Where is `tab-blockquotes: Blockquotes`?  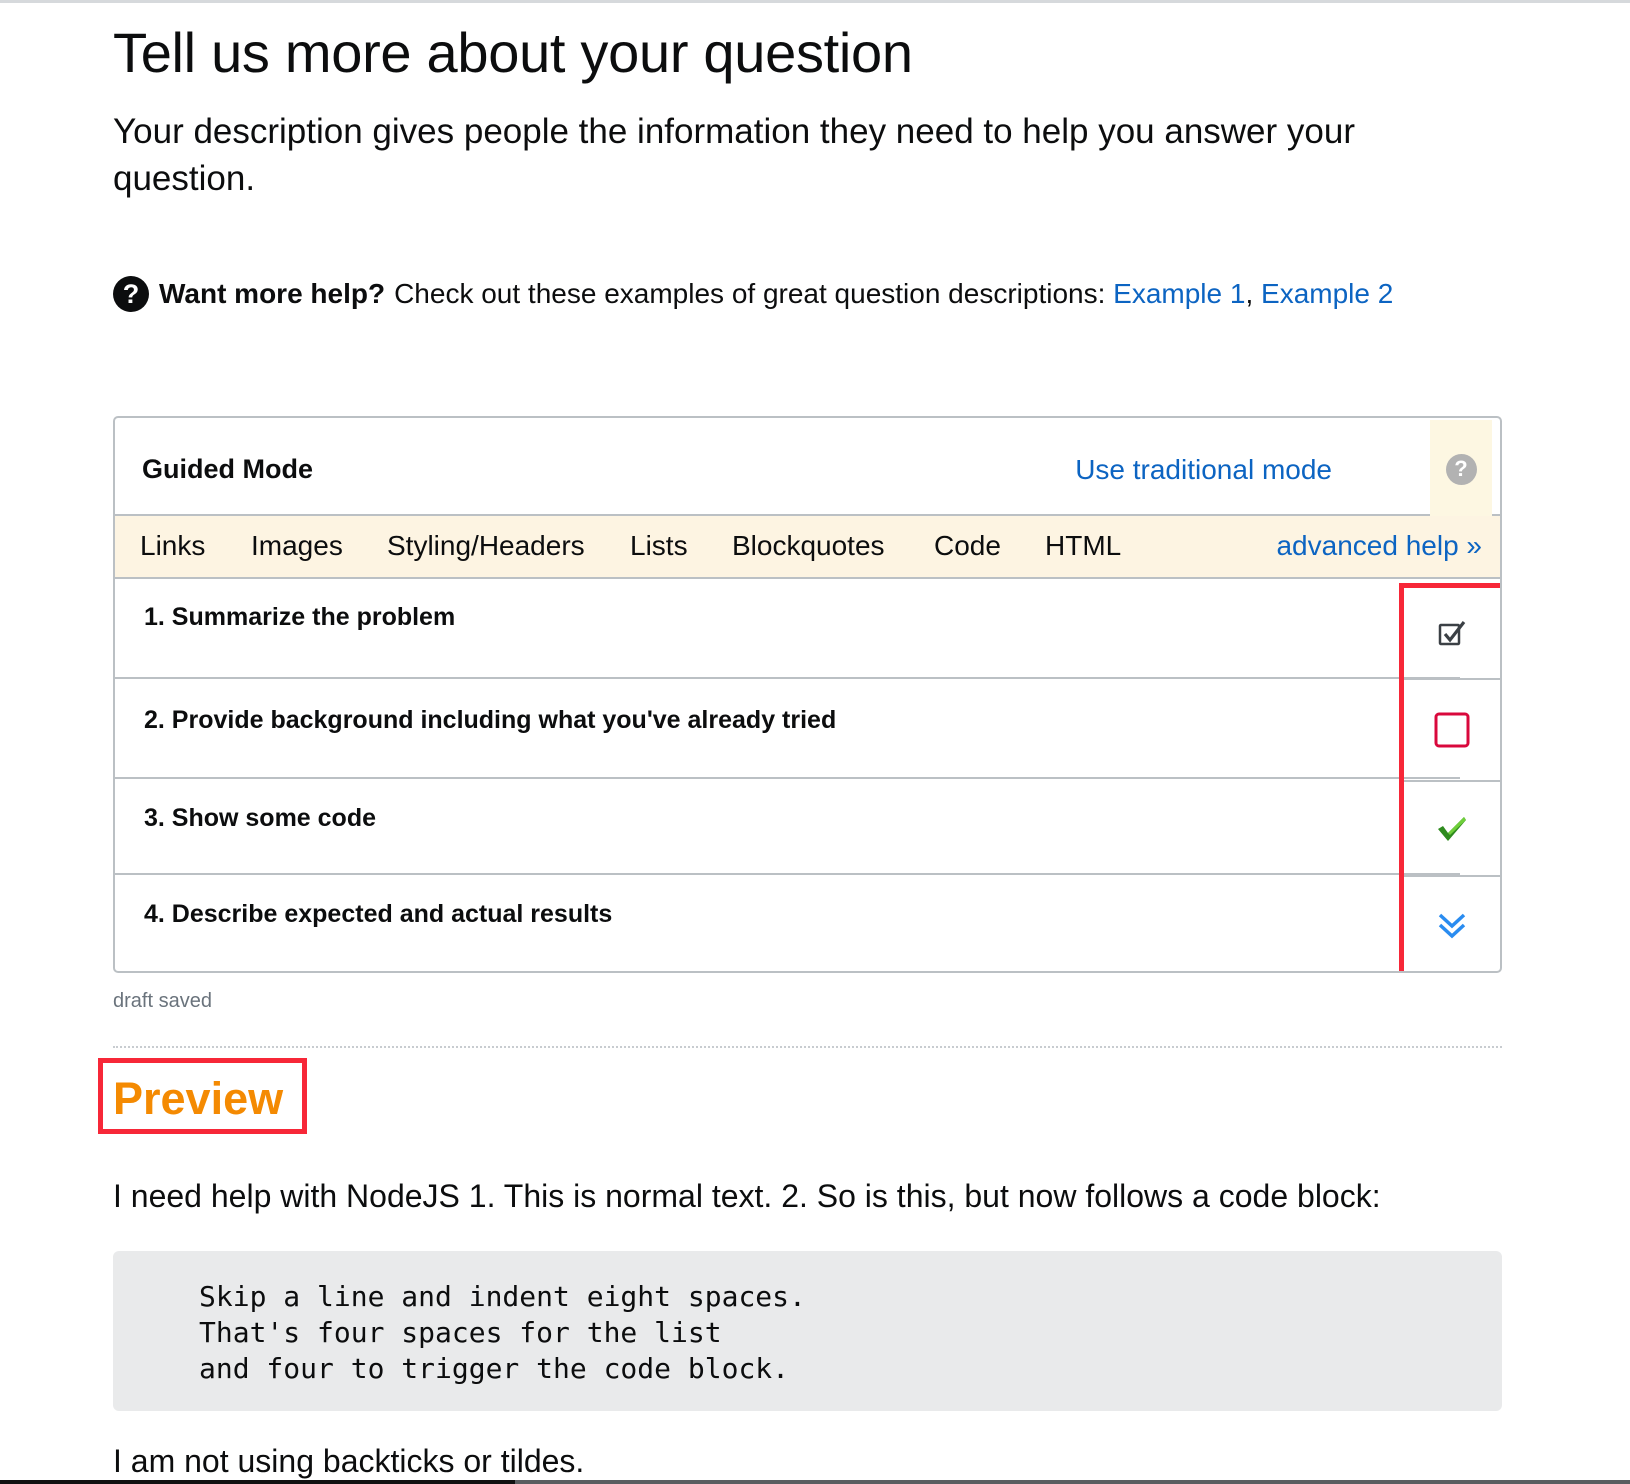
tab-blockquotes: Blockquotes is located at coordinates (808, 546).